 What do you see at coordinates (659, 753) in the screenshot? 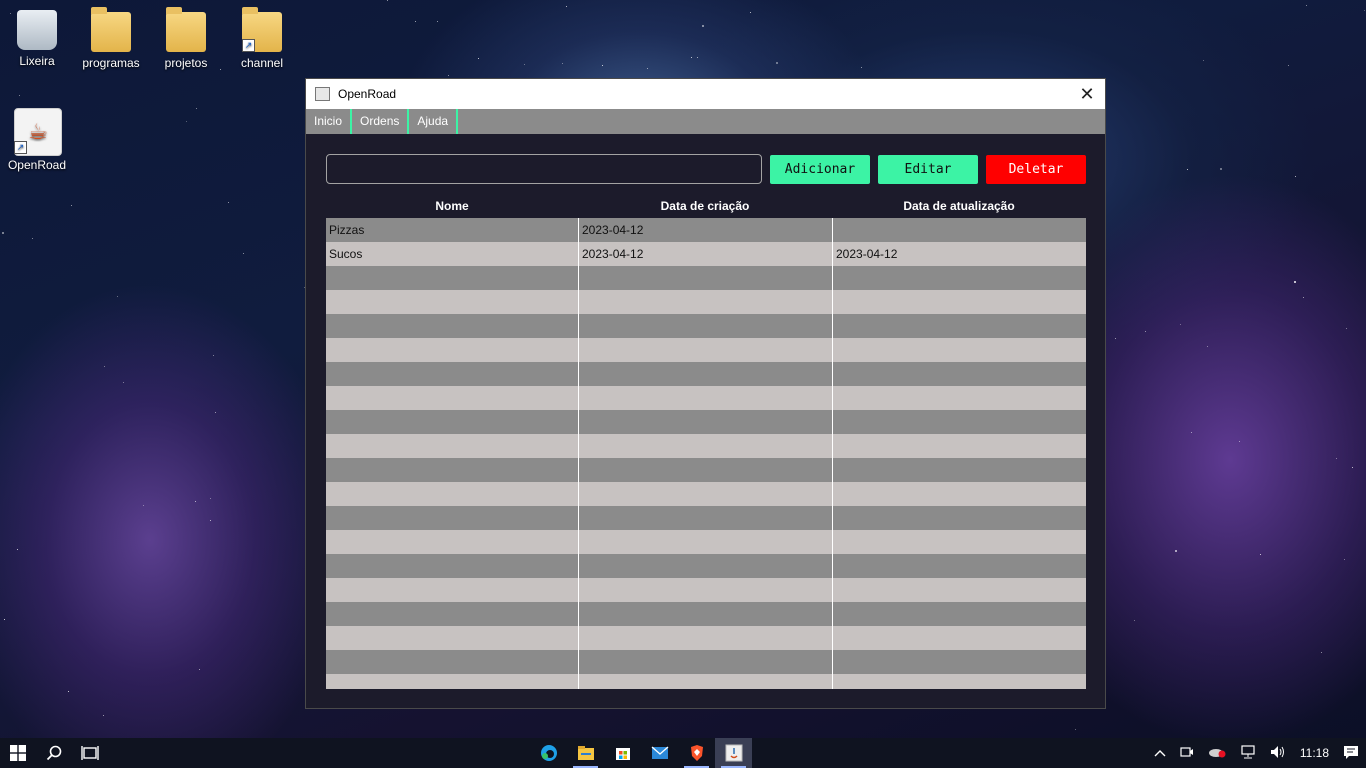
I see `taskbar-mail` at bounding box center [659, 753].